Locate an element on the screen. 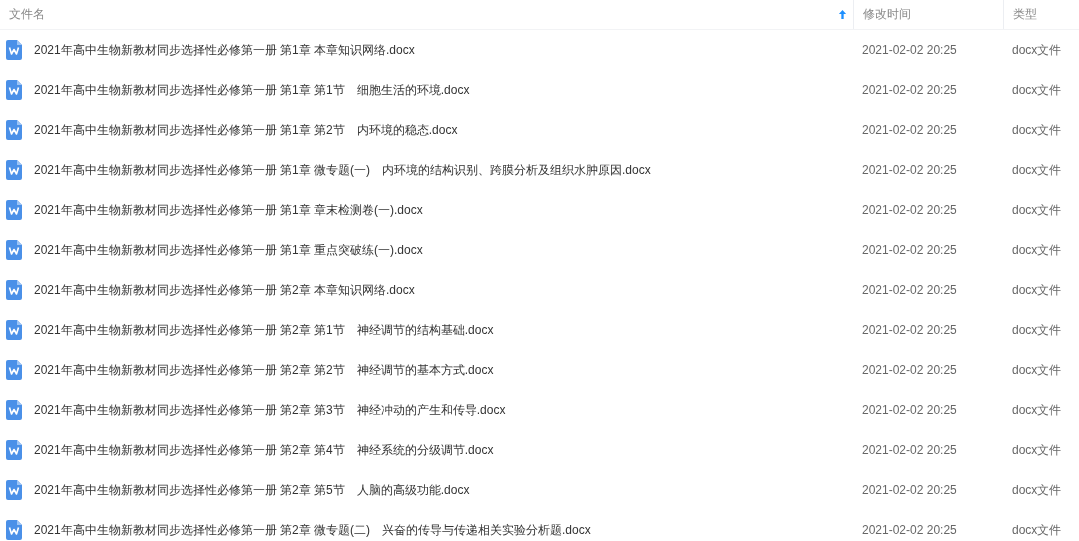 Image resolution: width=1079 pixels, height=541 pixels. file-name: 2021年高中生物新教材同步选择性必修第一册 第2章 第5节 人脑的高级功能.docx is located at coordinates (252, 490).